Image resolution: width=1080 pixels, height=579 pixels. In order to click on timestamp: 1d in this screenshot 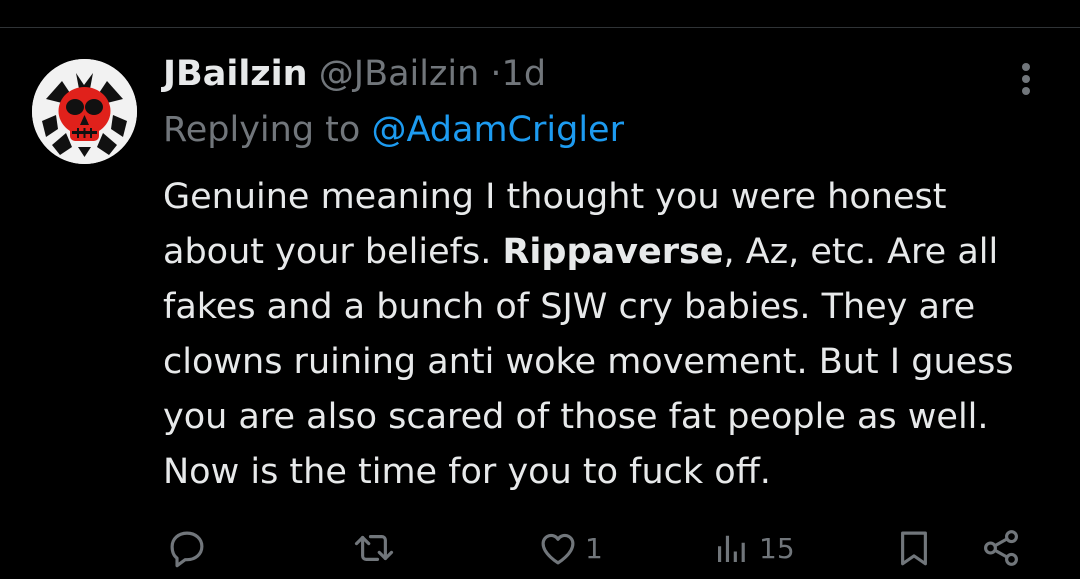, I will do `click(524, 74)`.